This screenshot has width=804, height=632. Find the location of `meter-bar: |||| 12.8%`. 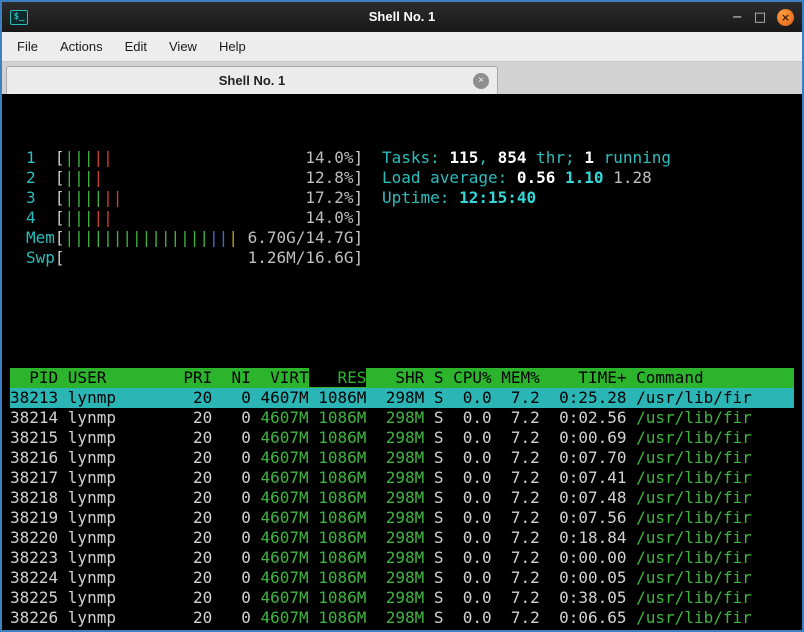

meter-bar: |||| 12.8% is located at coordinates (209, 177).